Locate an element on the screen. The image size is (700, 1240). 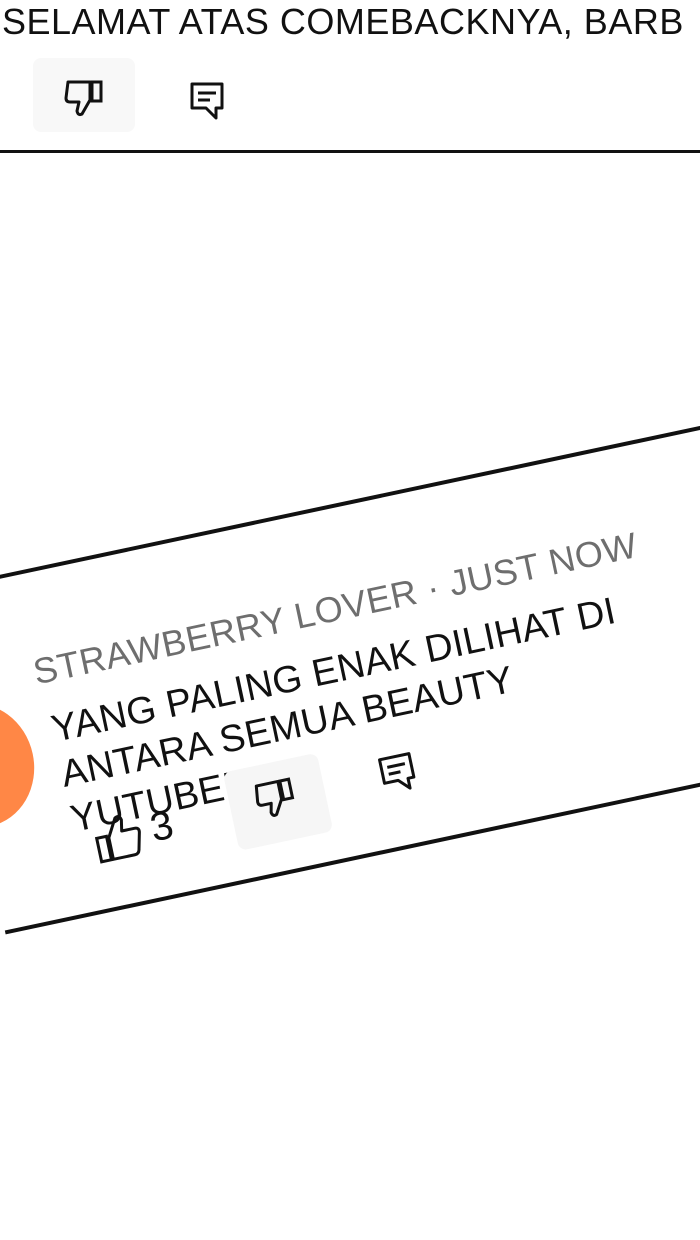
thumbs-up-icon is located at coordinates (118, 836).